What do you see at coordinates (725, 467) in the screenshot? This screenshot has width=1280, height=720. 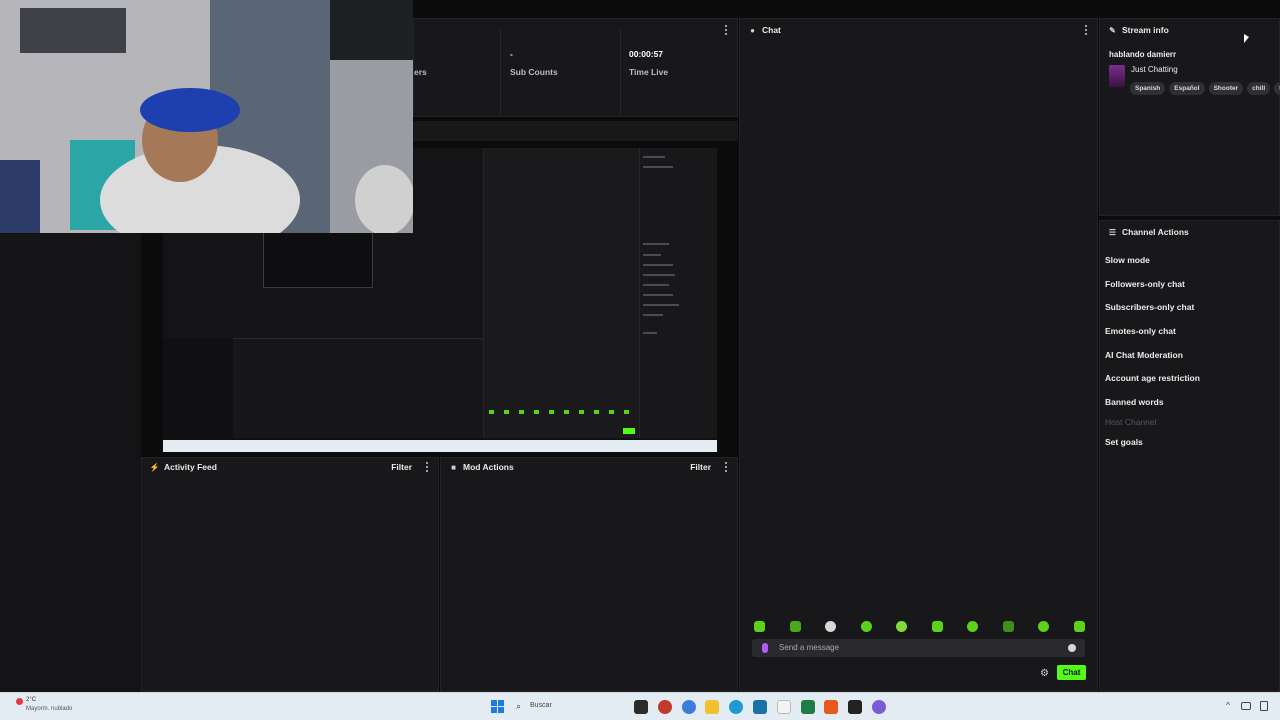 I see `mod-actions-menu-icon` at bounding box center [725, 467].